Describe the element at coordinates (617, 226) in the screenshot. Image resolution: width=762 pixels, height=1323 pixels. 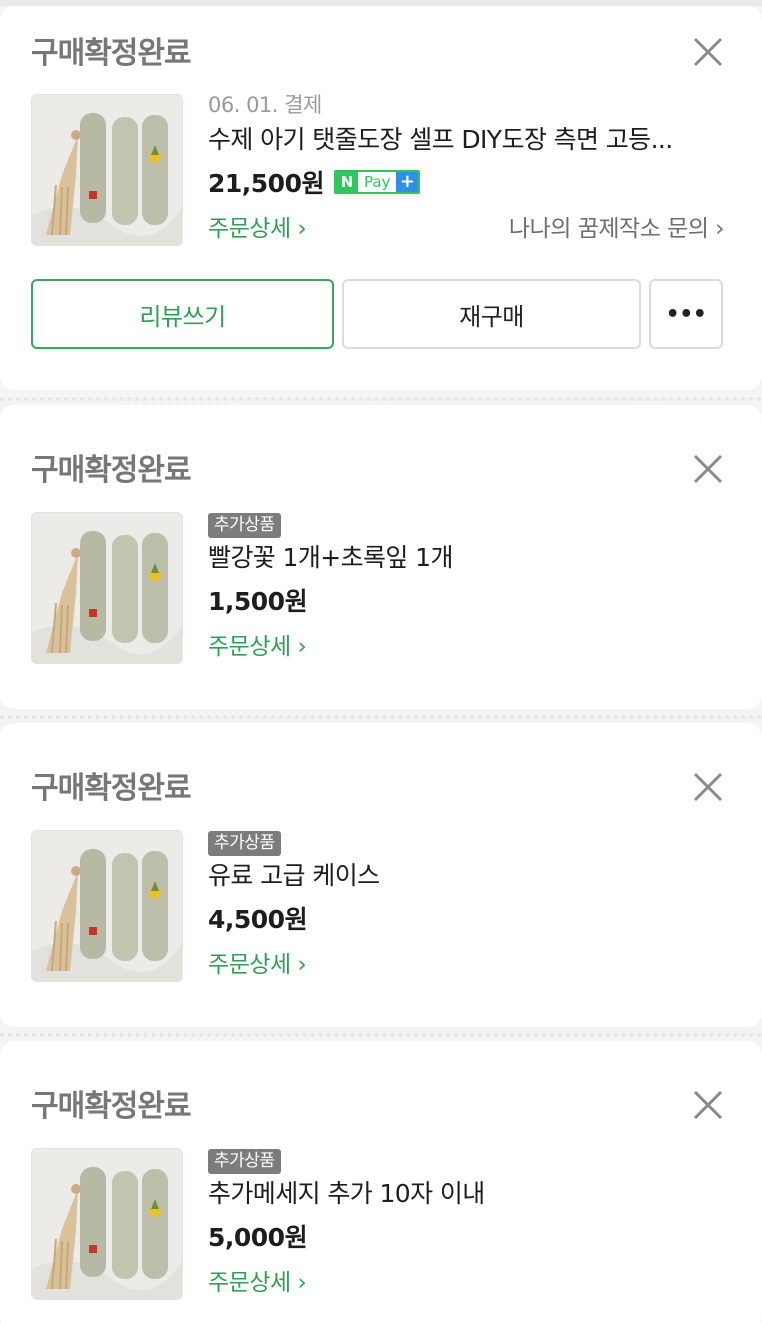
I see `seller-inquiry-link: 나나의 꿈제작소 문의 ›` at that location.